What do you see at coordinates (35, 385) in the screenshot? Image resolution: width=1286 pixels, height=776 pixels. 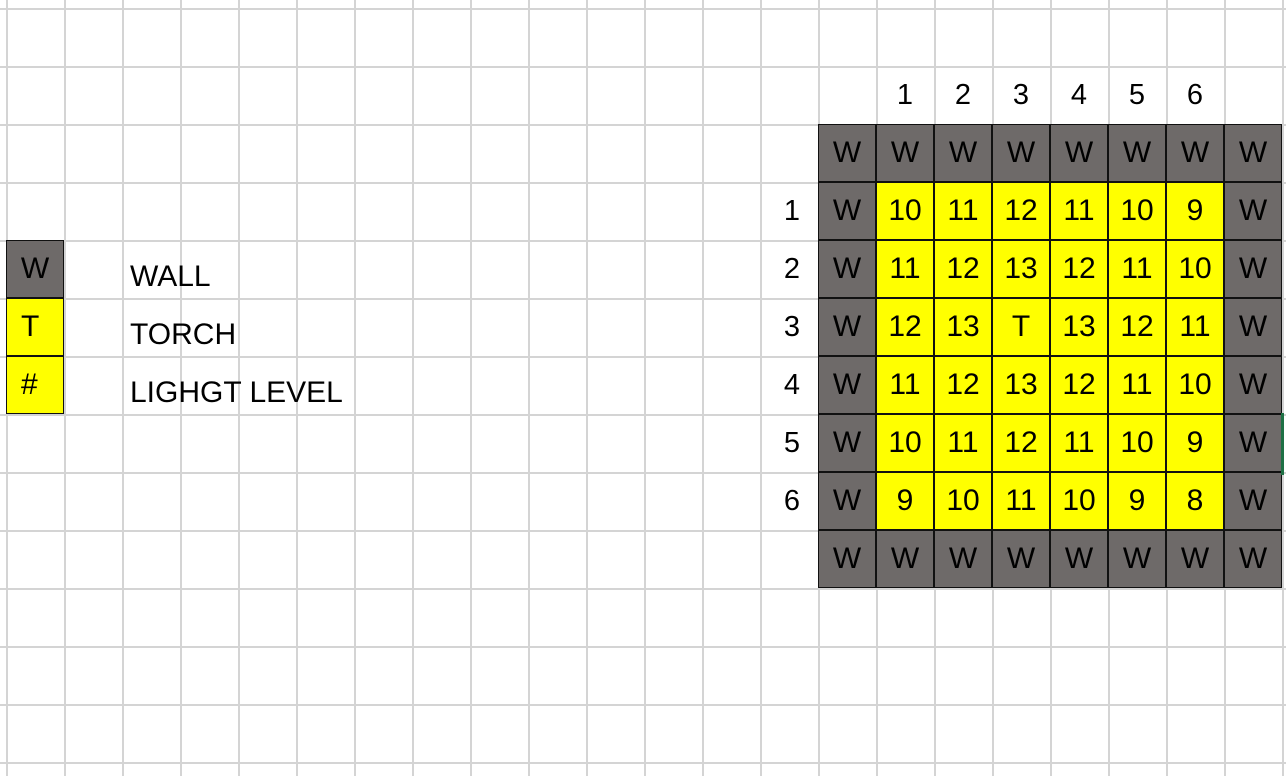 I see `legend-light-level-swatch: #` at bounding box center [35, 385].